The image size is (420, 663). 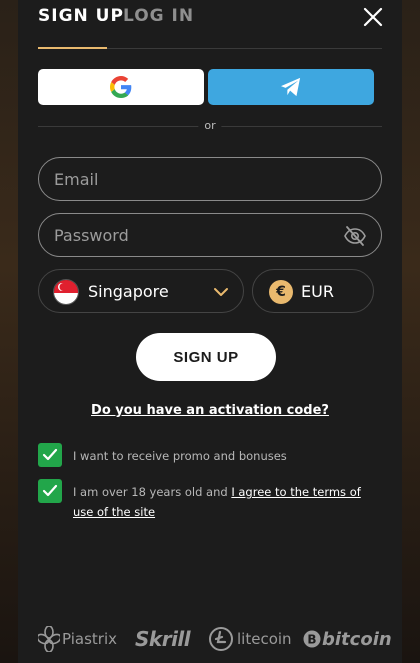 I want to click on close-button, so click(x=373, y=17).